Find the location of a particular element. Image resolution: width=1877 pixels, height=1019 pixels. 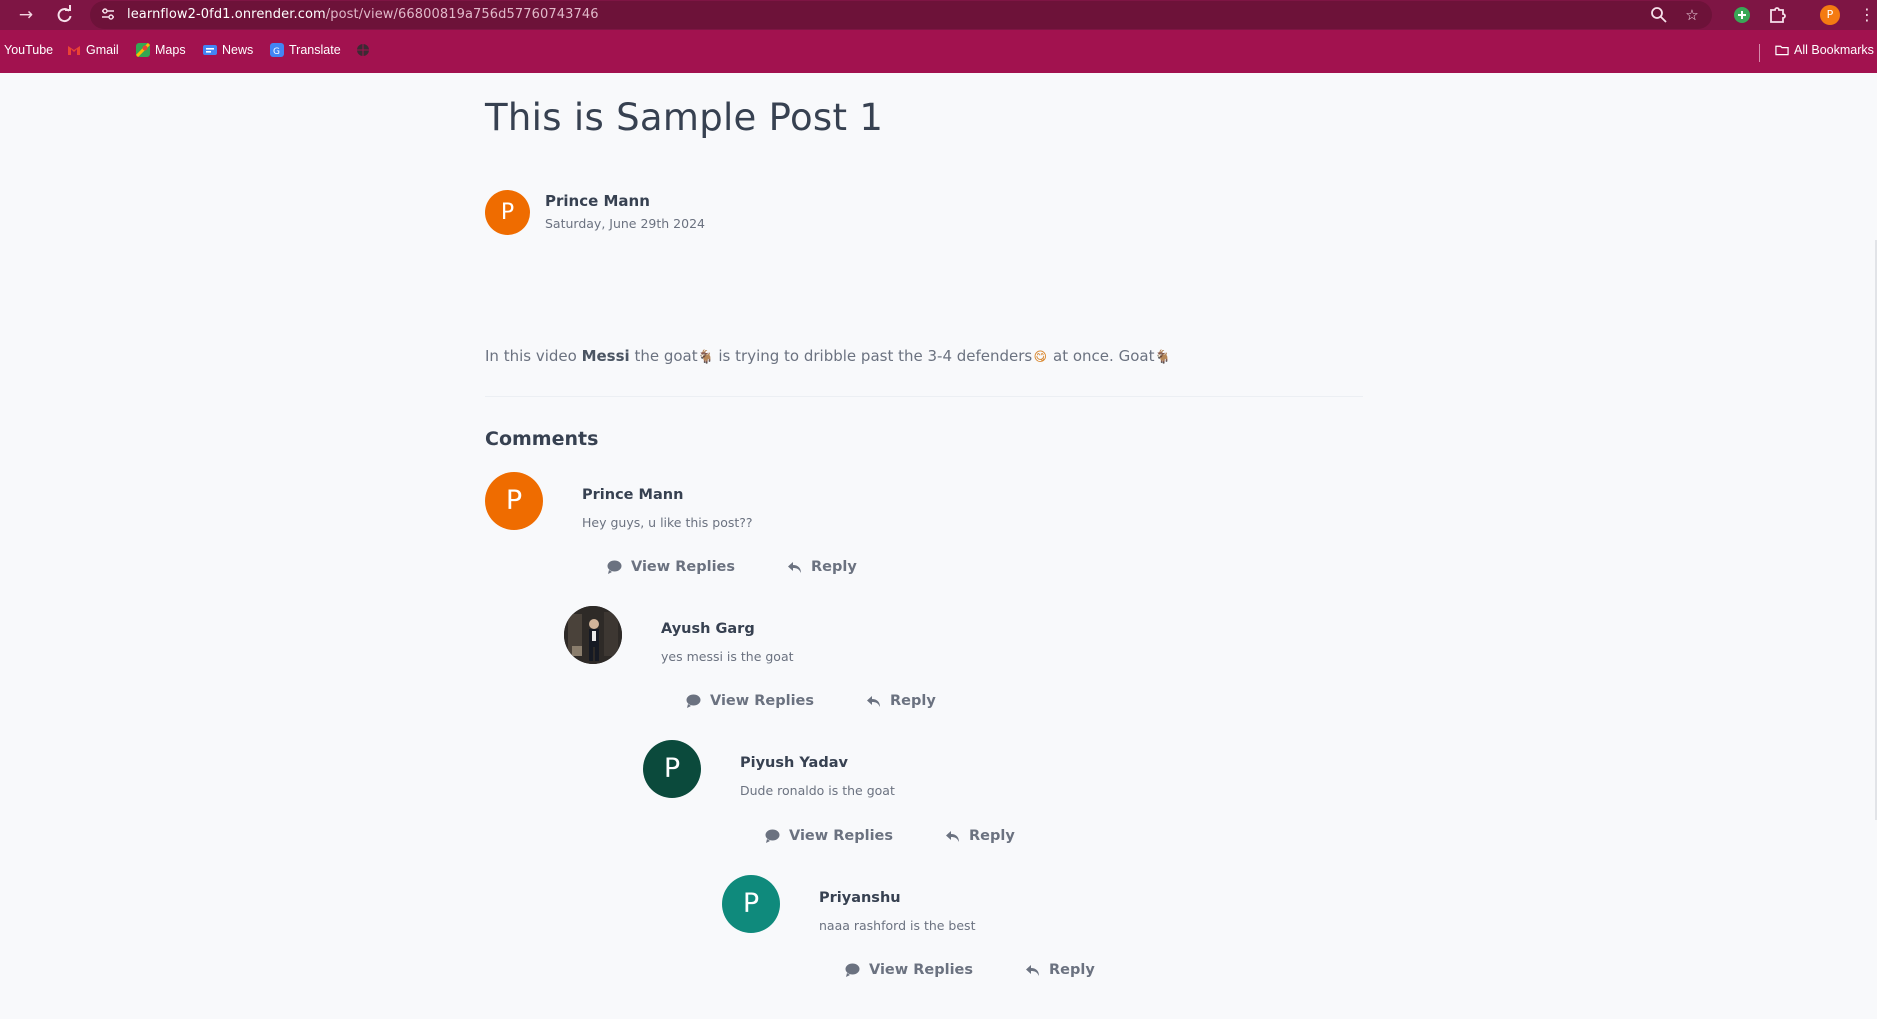

extension-icon is located at coordinates (1742, 15).